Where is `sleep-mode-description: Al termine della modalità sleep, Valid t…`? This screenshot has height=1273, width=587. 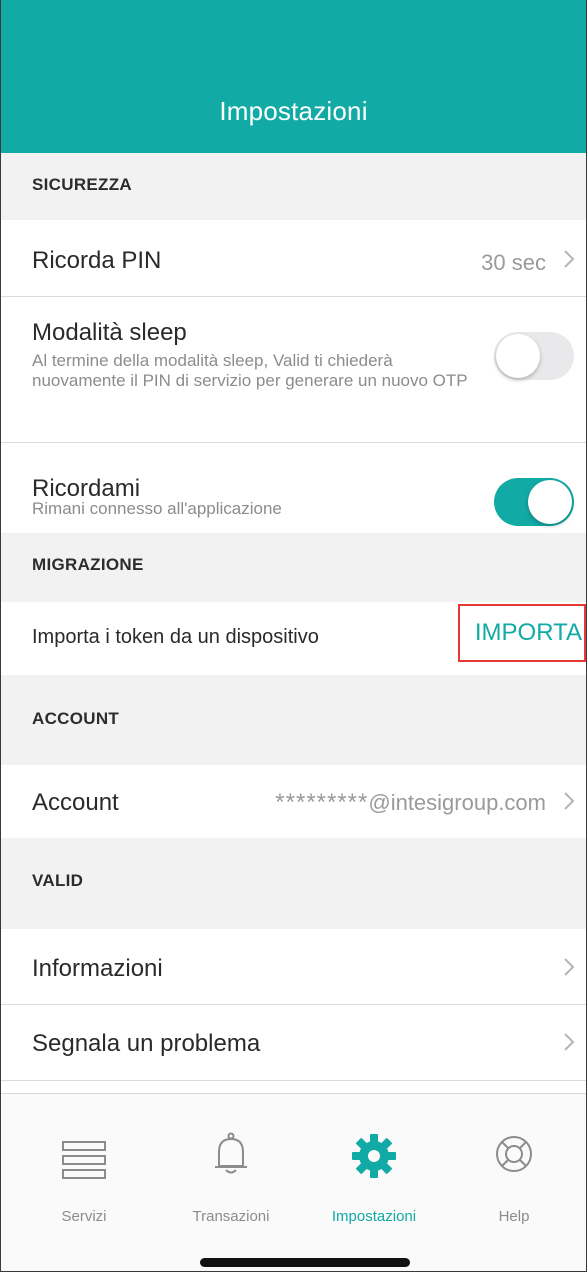
sleep-mode-description: Al termine della modalità sleep, Valid t… is located at coordinates (250, 370).